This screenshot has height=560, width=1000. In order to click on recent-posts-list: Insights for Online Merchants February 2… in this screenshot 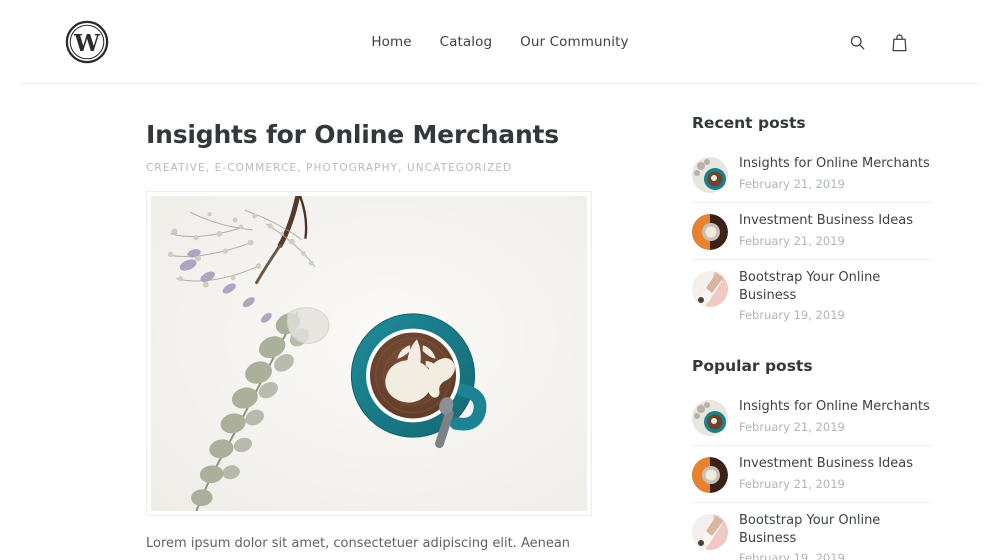, I will do `click(812, 238)`.